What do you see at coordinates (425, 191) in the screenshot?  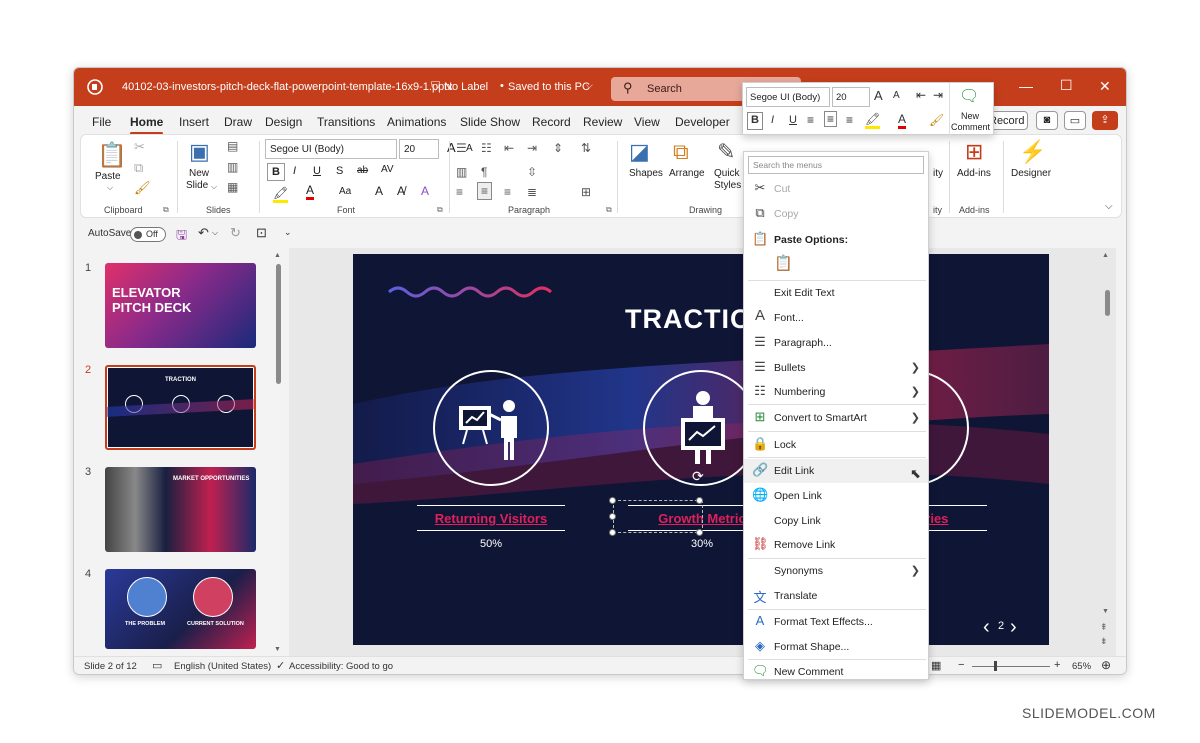 I see `format-icon: A` at bounding box center [425, 191].